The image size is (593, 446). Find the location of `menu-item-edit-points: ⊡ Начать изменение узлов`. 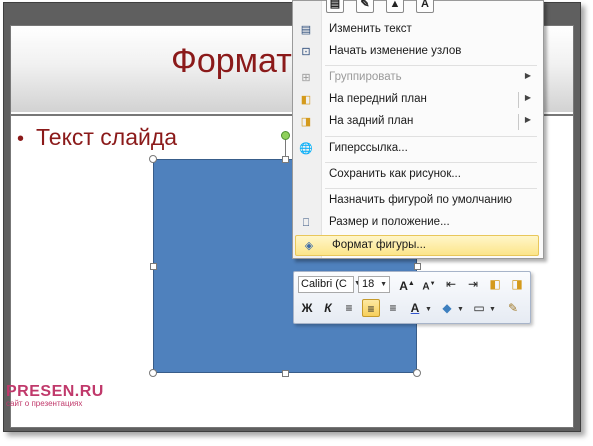

menu-item-edit-points: ⊡ Начать изменение узлов is located at coordinates (417, 52).